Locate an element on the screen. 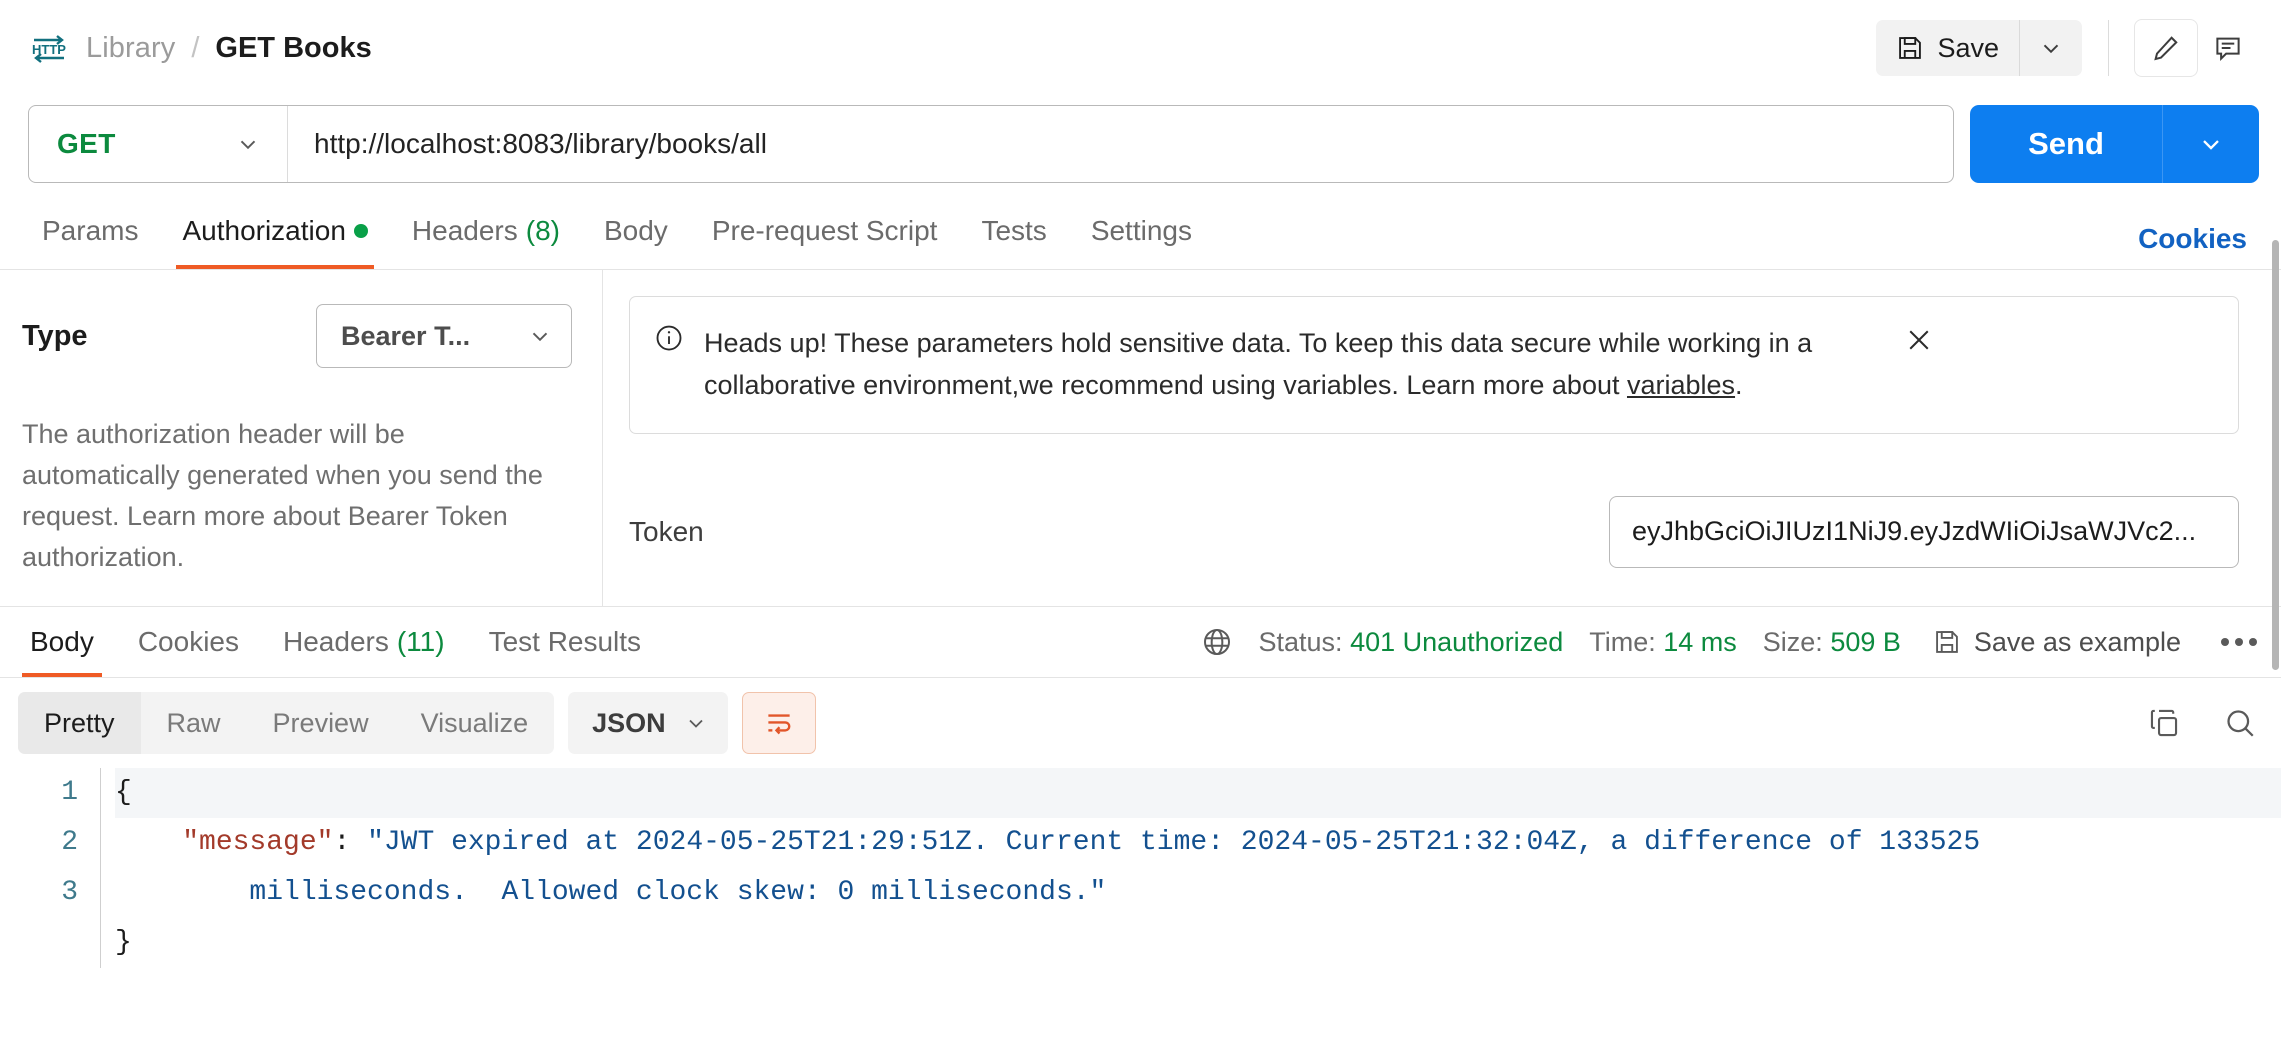 This screenshot has height=1061, width=2281. view-raw: Raw is located at coordinates (194, 723).